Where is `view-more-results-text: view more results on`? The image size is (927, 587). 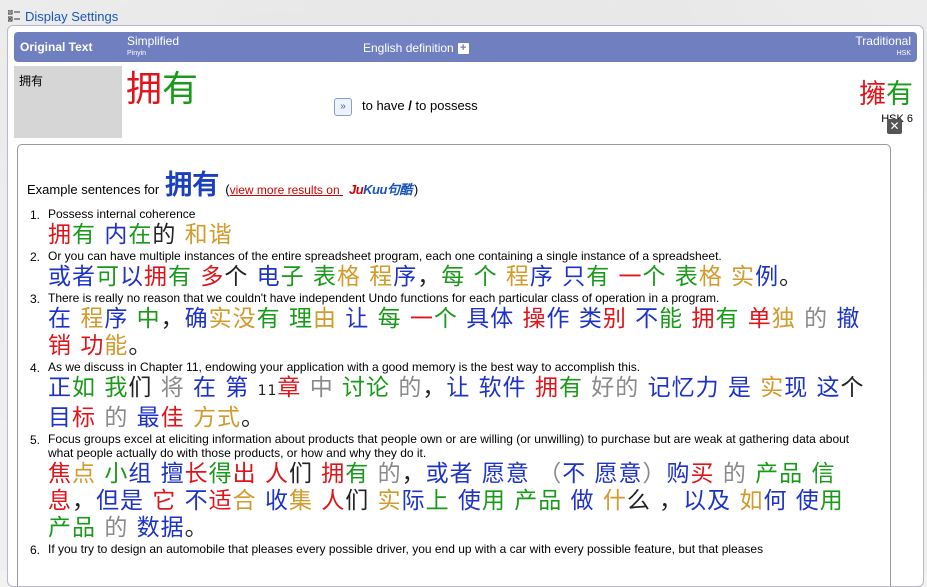
view-more-results-text: view more results on is located at coordinates (285, 190).